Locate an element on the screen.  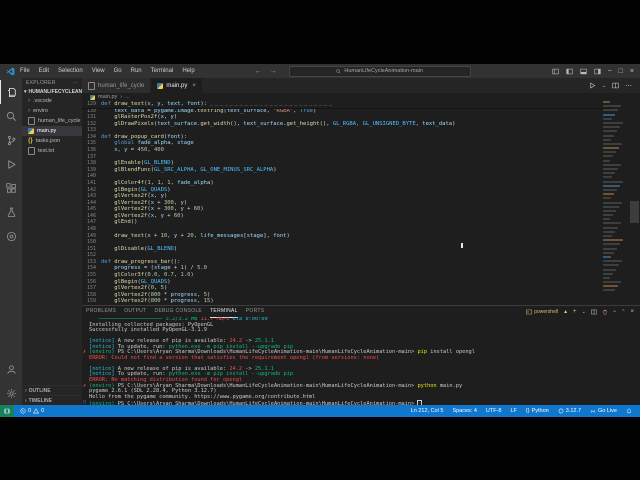
new-terminal-icon: + is located at coordinates (575, 312).